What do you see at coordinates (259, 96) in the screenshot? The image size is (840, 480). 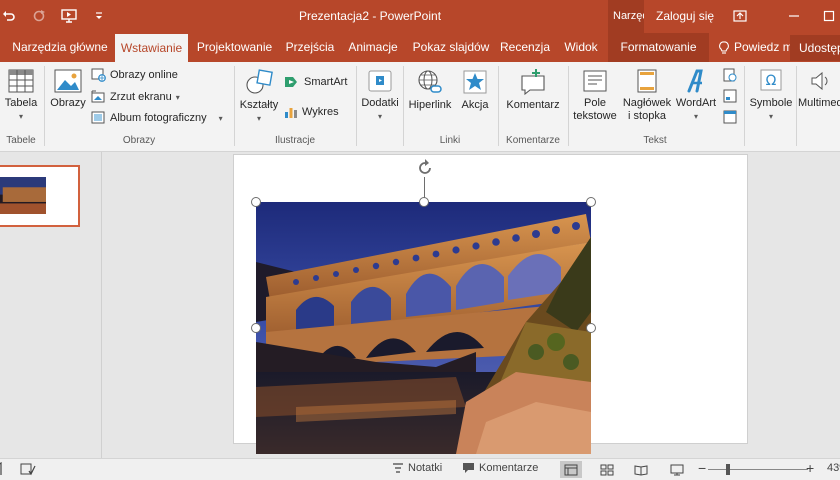 I see `shapes-button: Kształty ▾` at bounding box center [259, 96].